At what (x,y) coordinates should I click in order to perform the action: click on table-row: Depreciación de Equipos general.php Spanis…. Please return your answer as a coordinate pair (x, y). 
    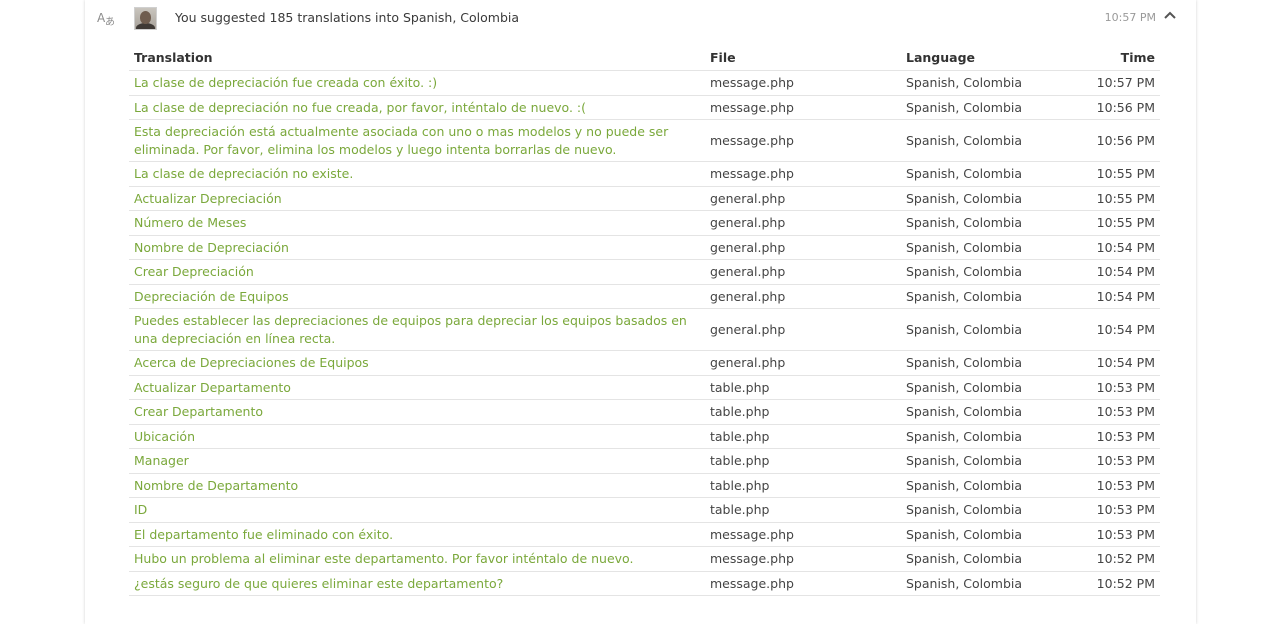
    Looking at the image, I should click on (644, 296).